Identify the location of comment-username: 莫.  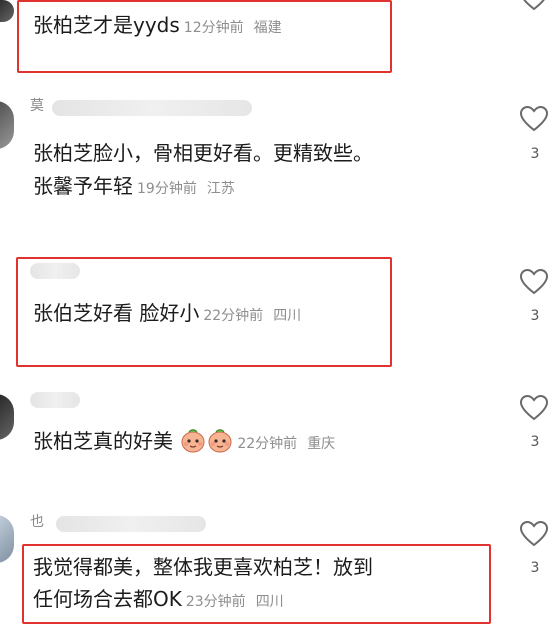
(42, 106).